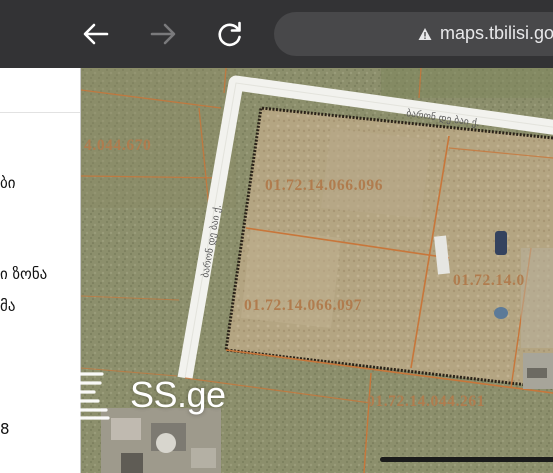  Describe the element at coordinates (467, 83) in the screenshot. I see `terrain-patch` at that location.